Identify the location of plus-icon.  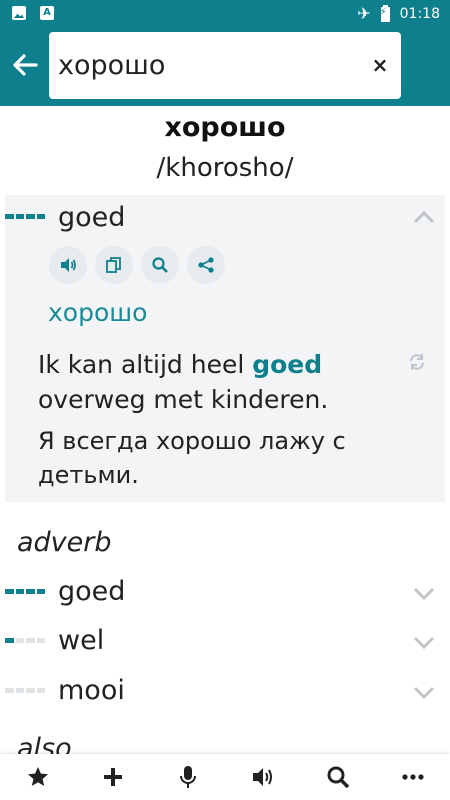
(112, 777).